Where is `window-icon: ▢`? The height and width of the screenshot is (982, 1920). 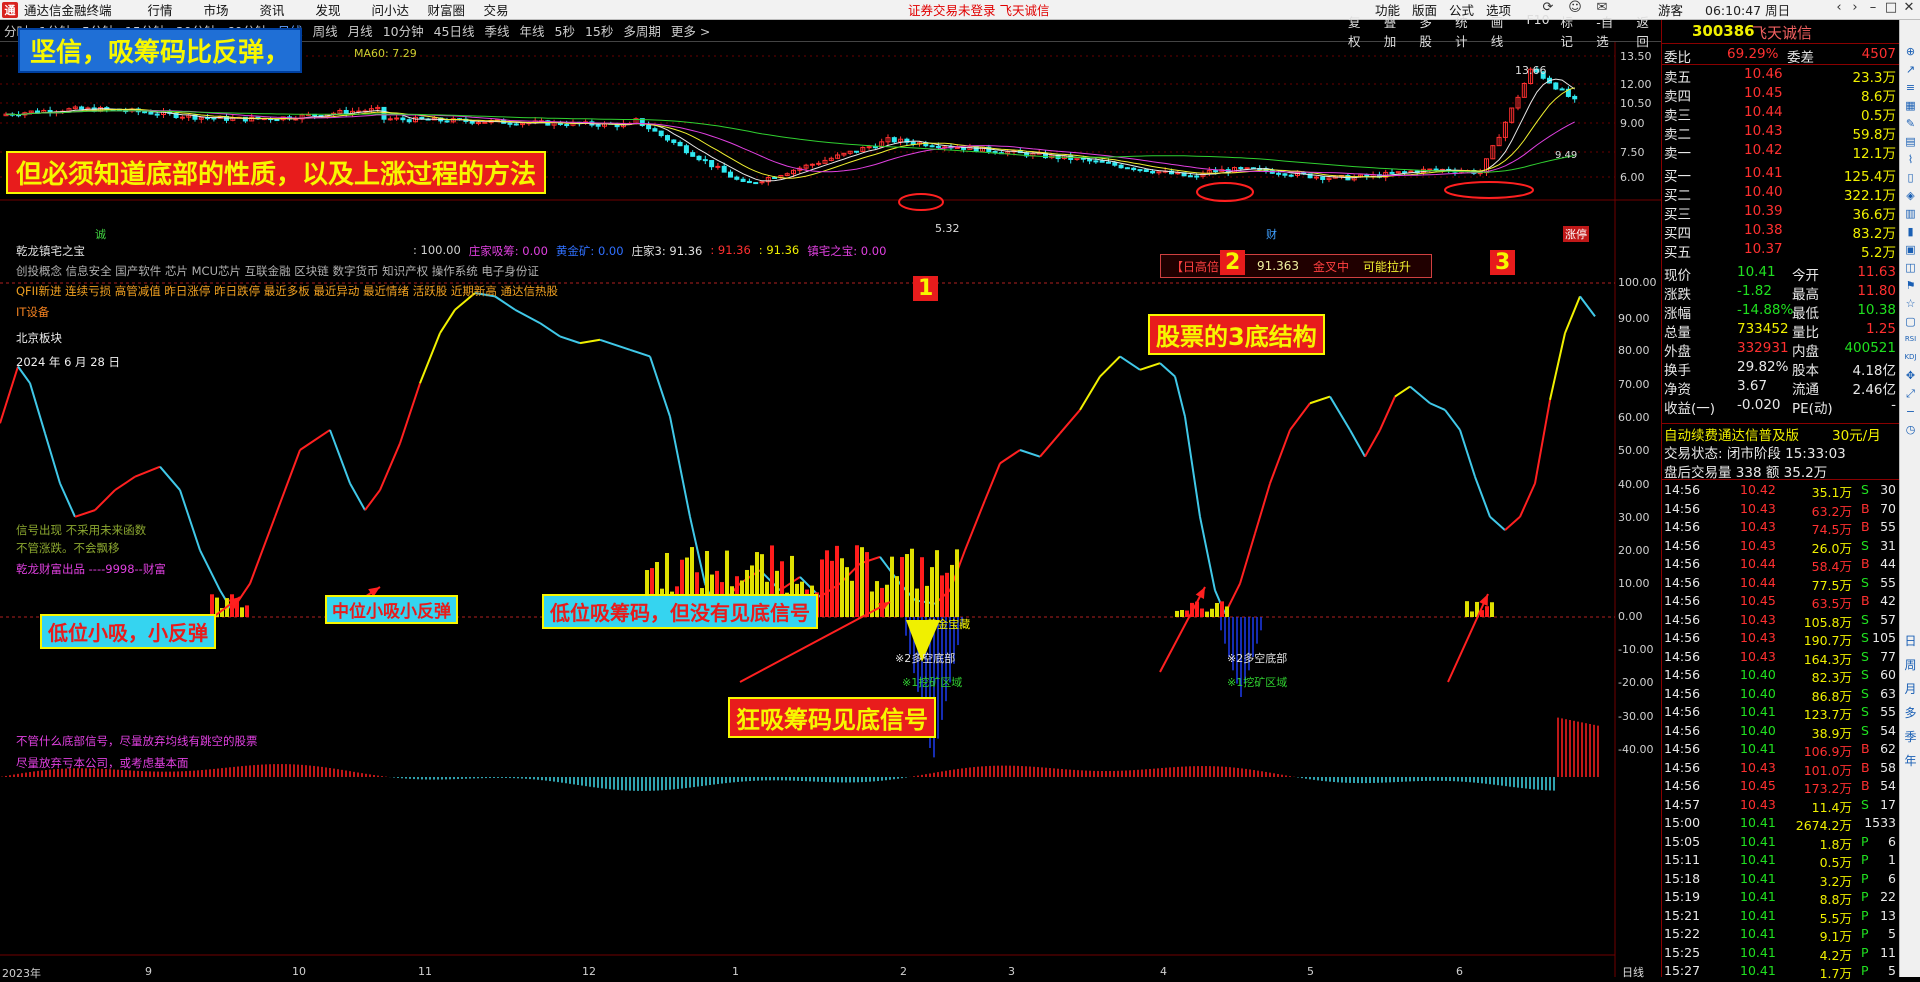
window-icon: ▢ is located at coordinates (1910, 321).